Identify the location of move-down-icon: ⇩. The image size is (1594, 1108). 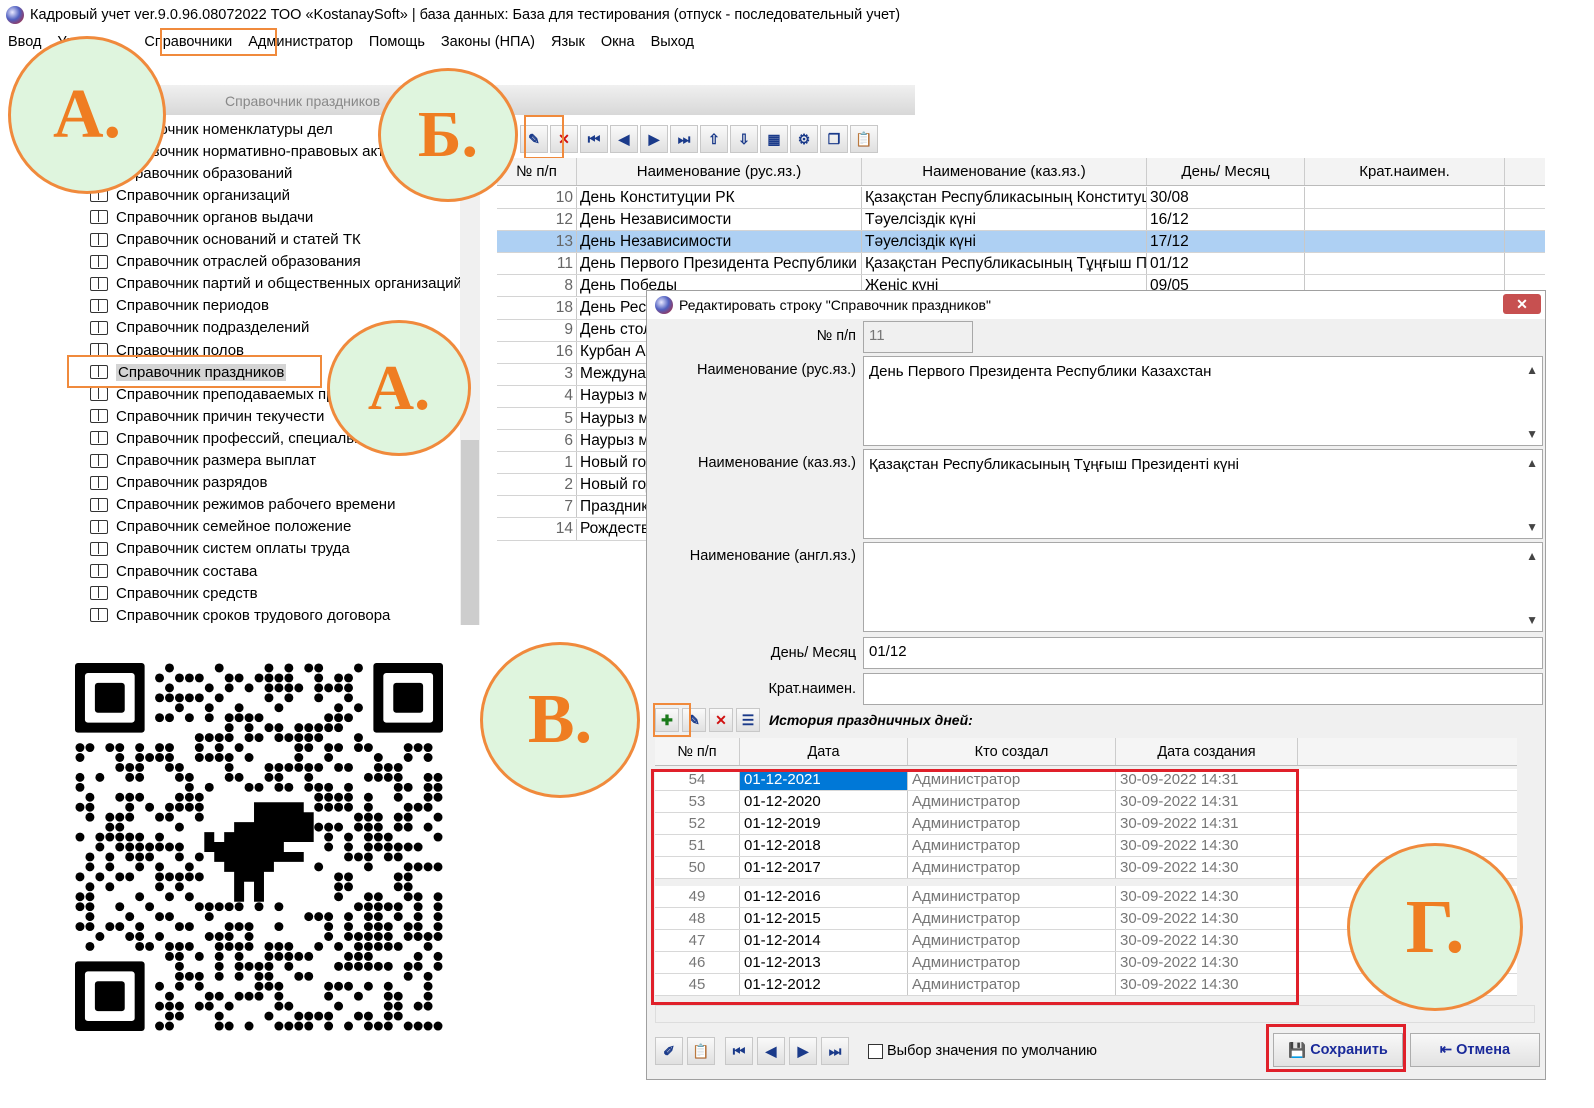
(744, 139).